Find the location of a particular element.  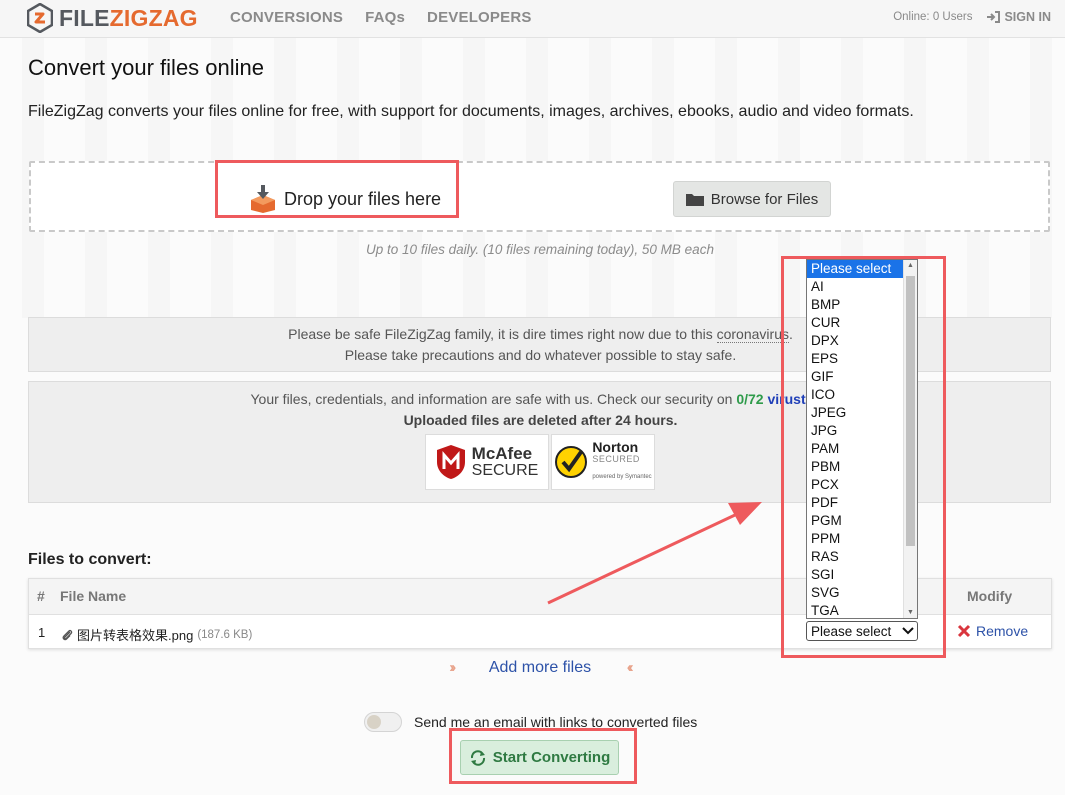

download-box-icon is located at coordinates (263, 199).